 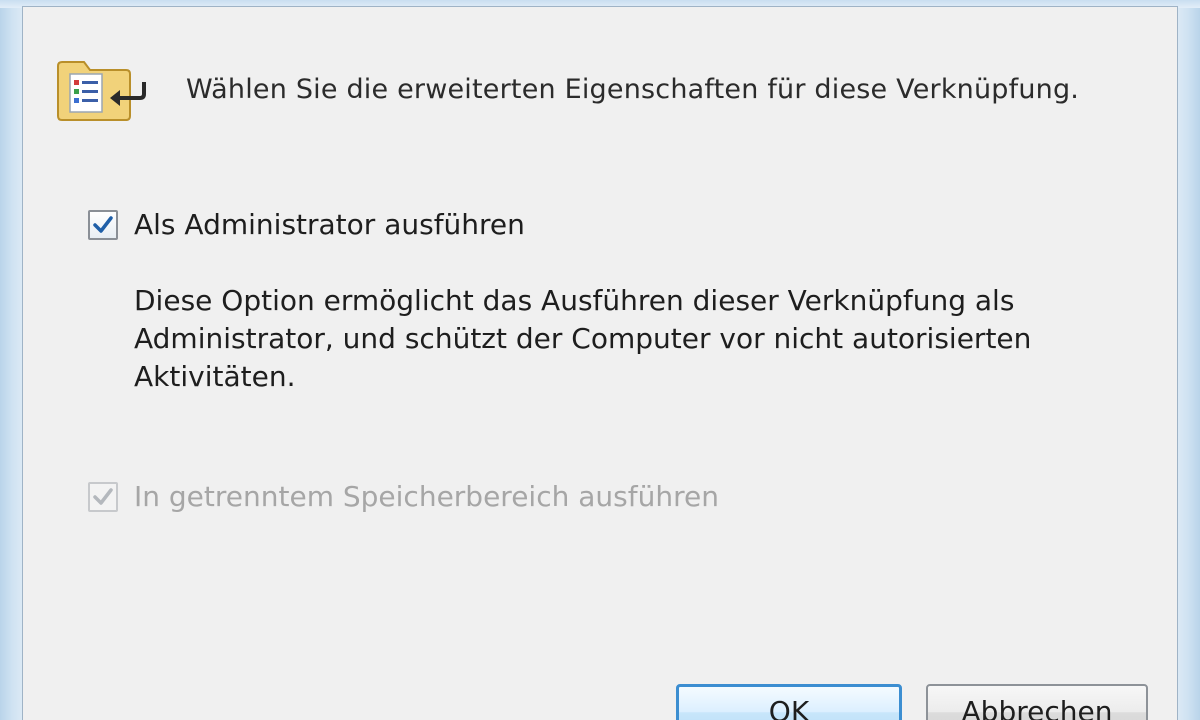 I want to click on ok-button: OK, so click(x=789, y=702).